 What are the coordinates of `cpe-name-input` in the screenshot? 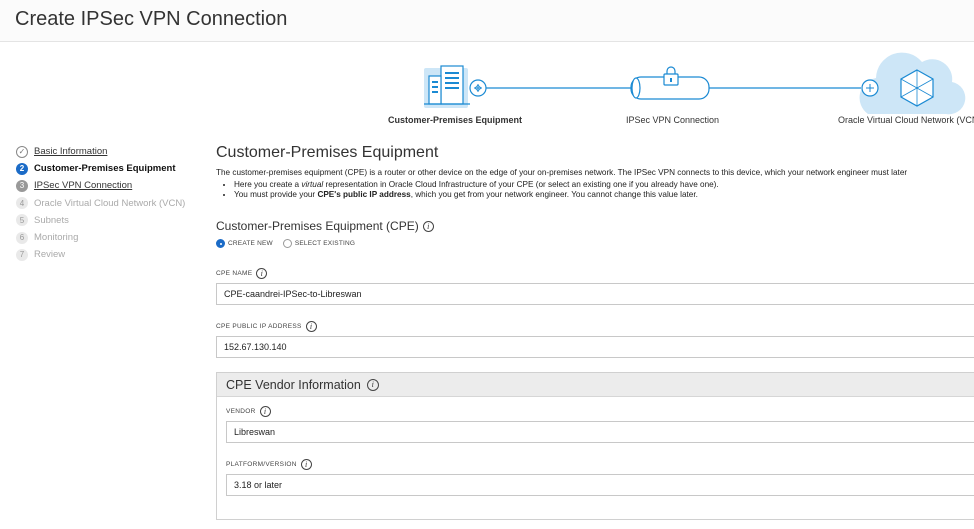 It's located at (595, 294).